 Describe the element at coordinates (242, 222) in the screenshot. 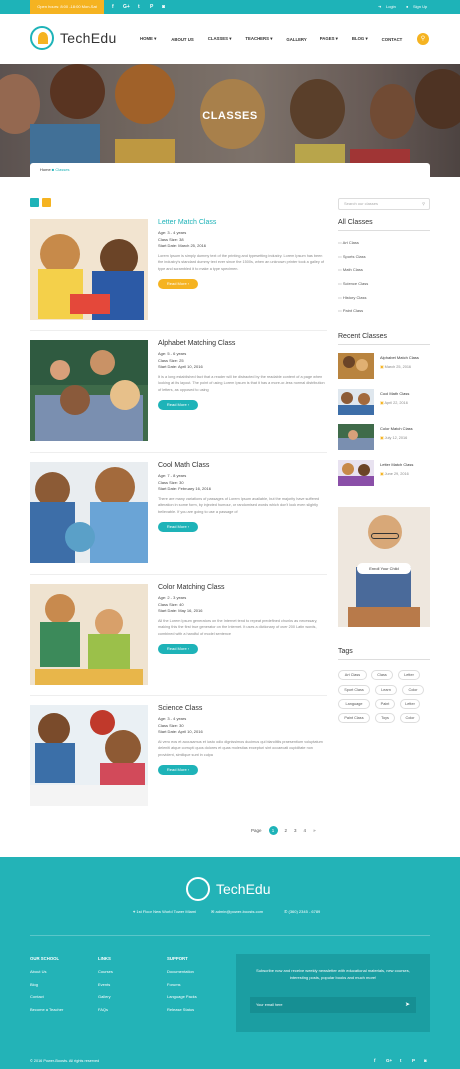

I see `course-title: Letter Match Class` at that location.